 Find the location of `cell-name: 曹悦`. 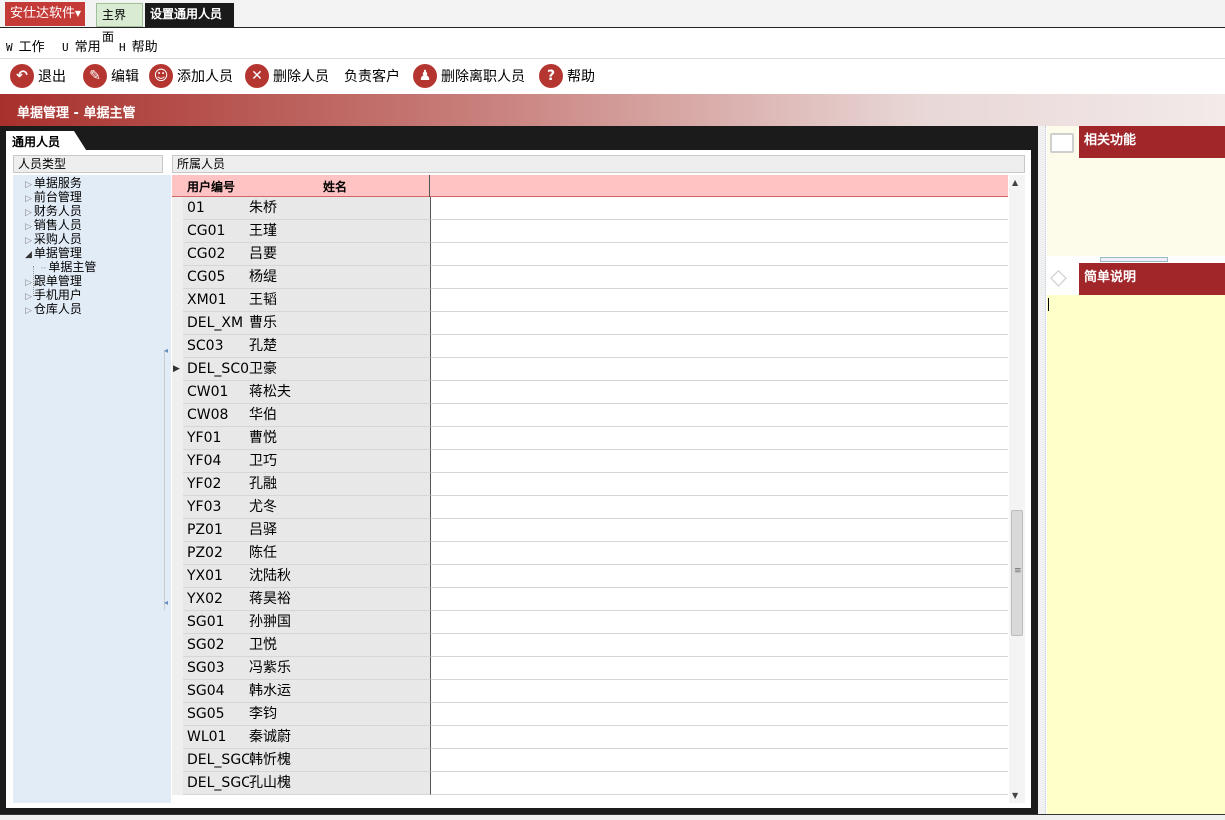

cell-name: 曹悦 is located at coordinates (339, 438).